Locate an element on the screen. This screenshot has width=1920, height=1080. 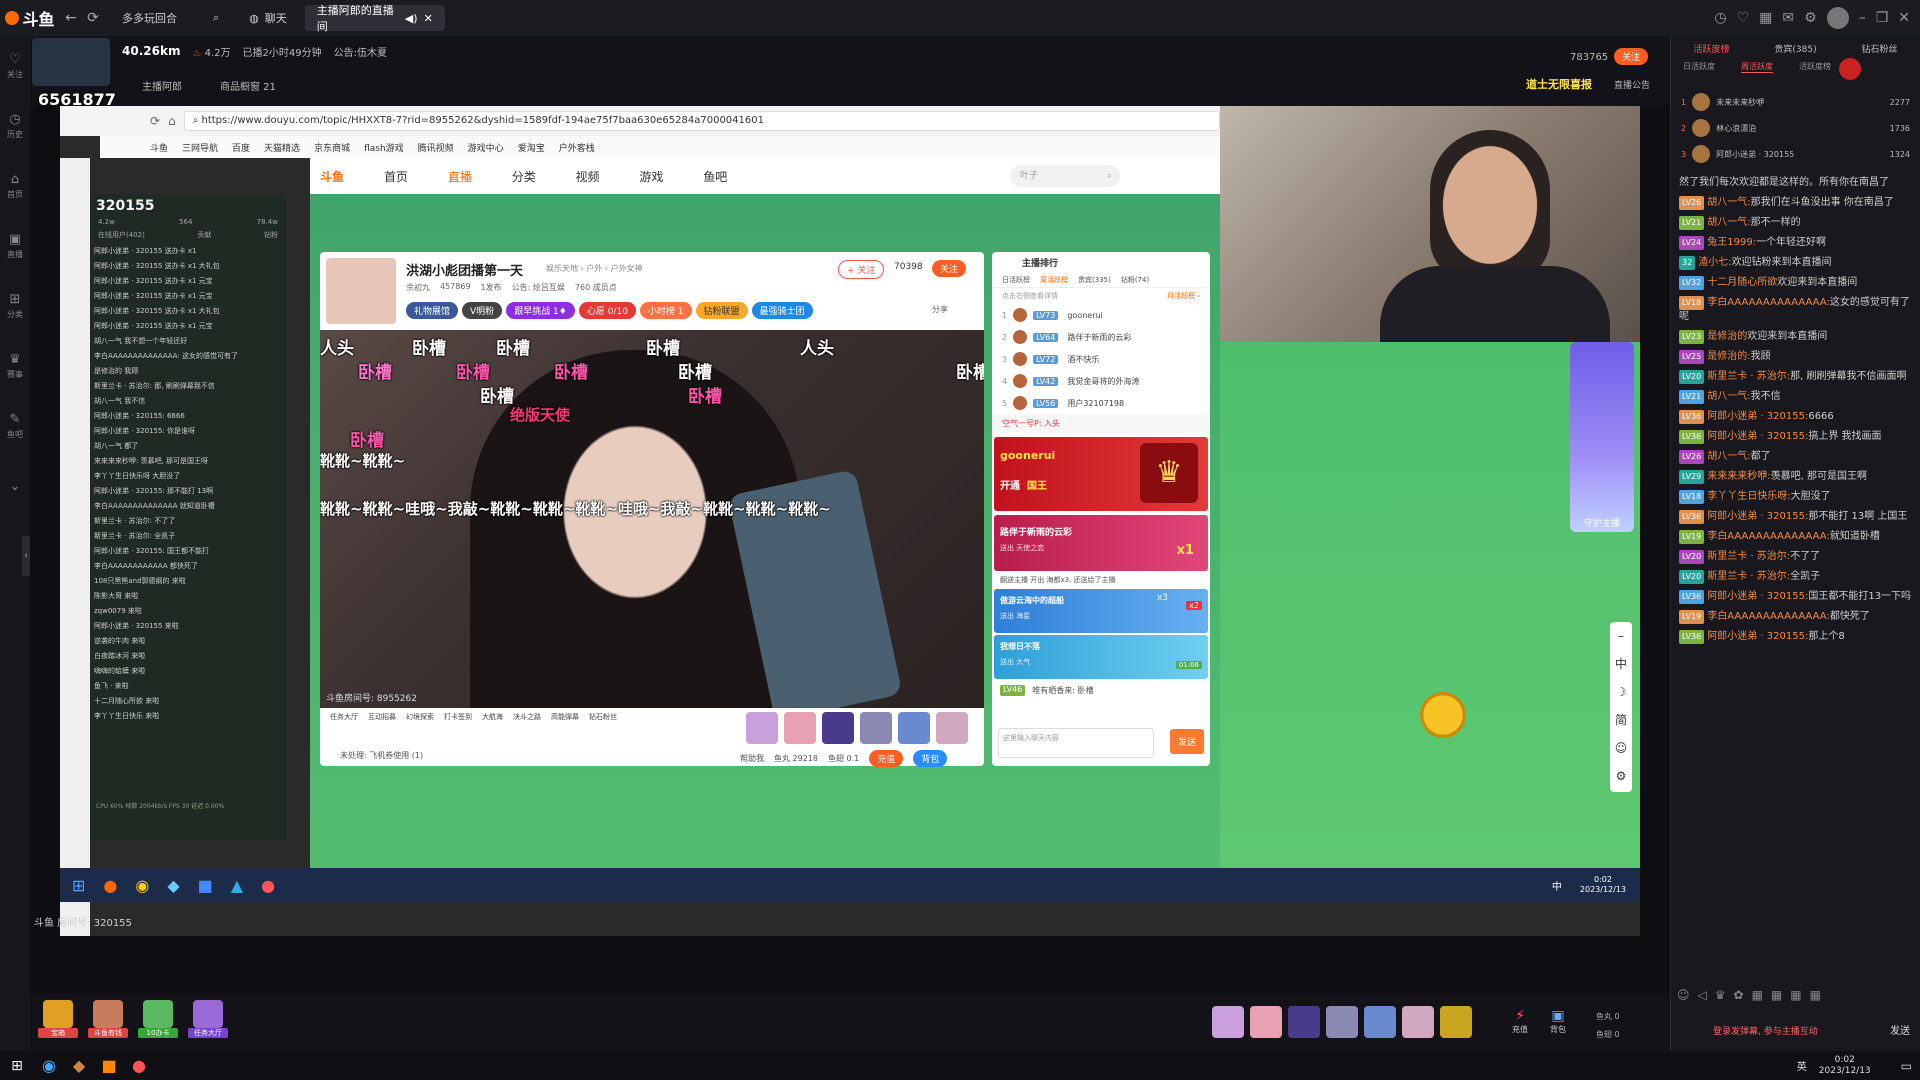
calendar-icon: ▦ is located at coordinates (1765, 18).